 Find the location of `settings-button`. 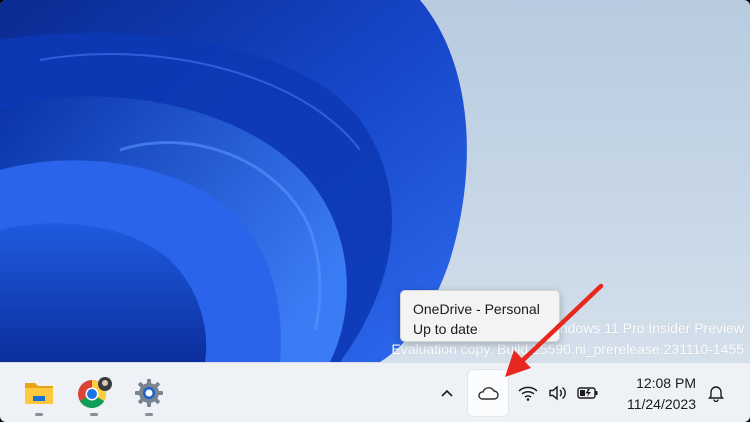

settings-button is located at coordinates (149, 394).